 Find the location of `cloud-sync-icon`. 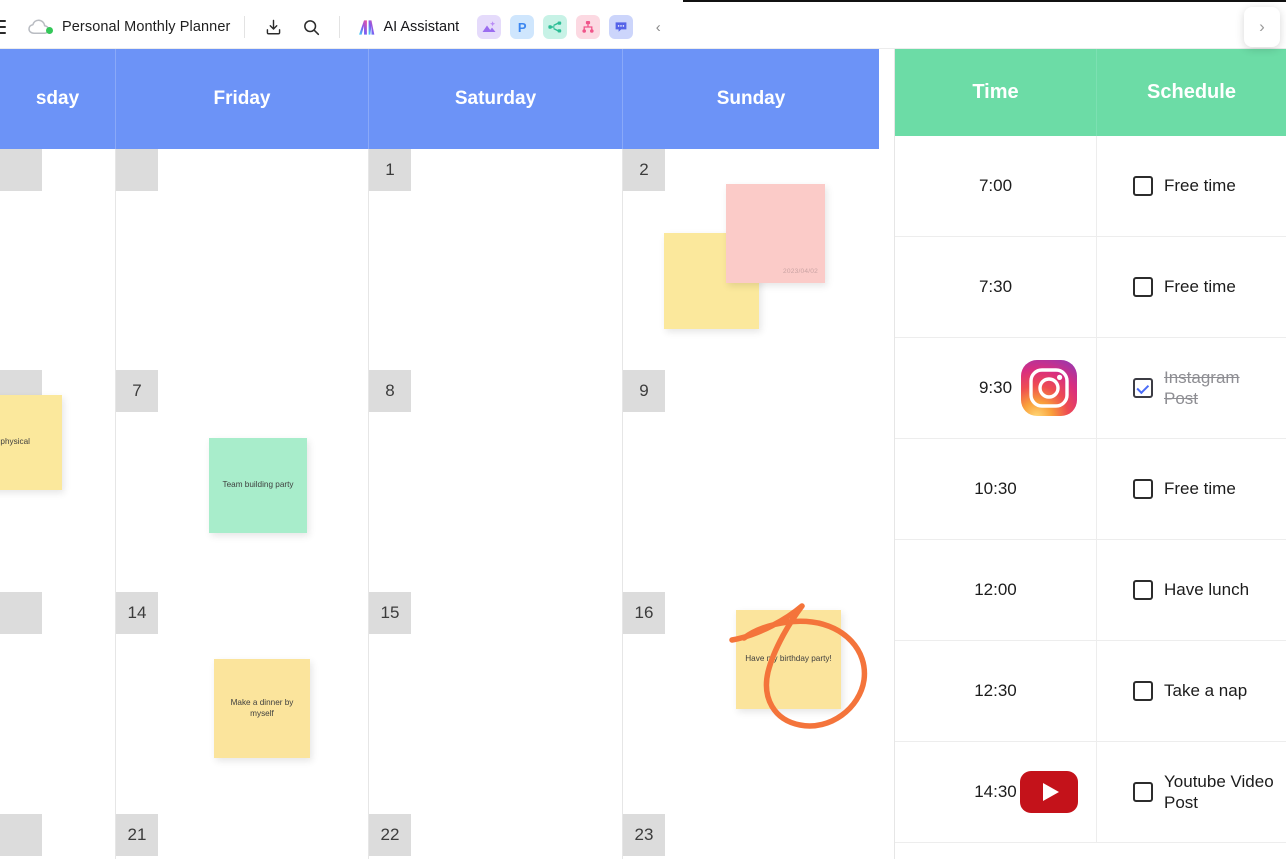

cloud-sync-icon is located at coordinates (41, 27).